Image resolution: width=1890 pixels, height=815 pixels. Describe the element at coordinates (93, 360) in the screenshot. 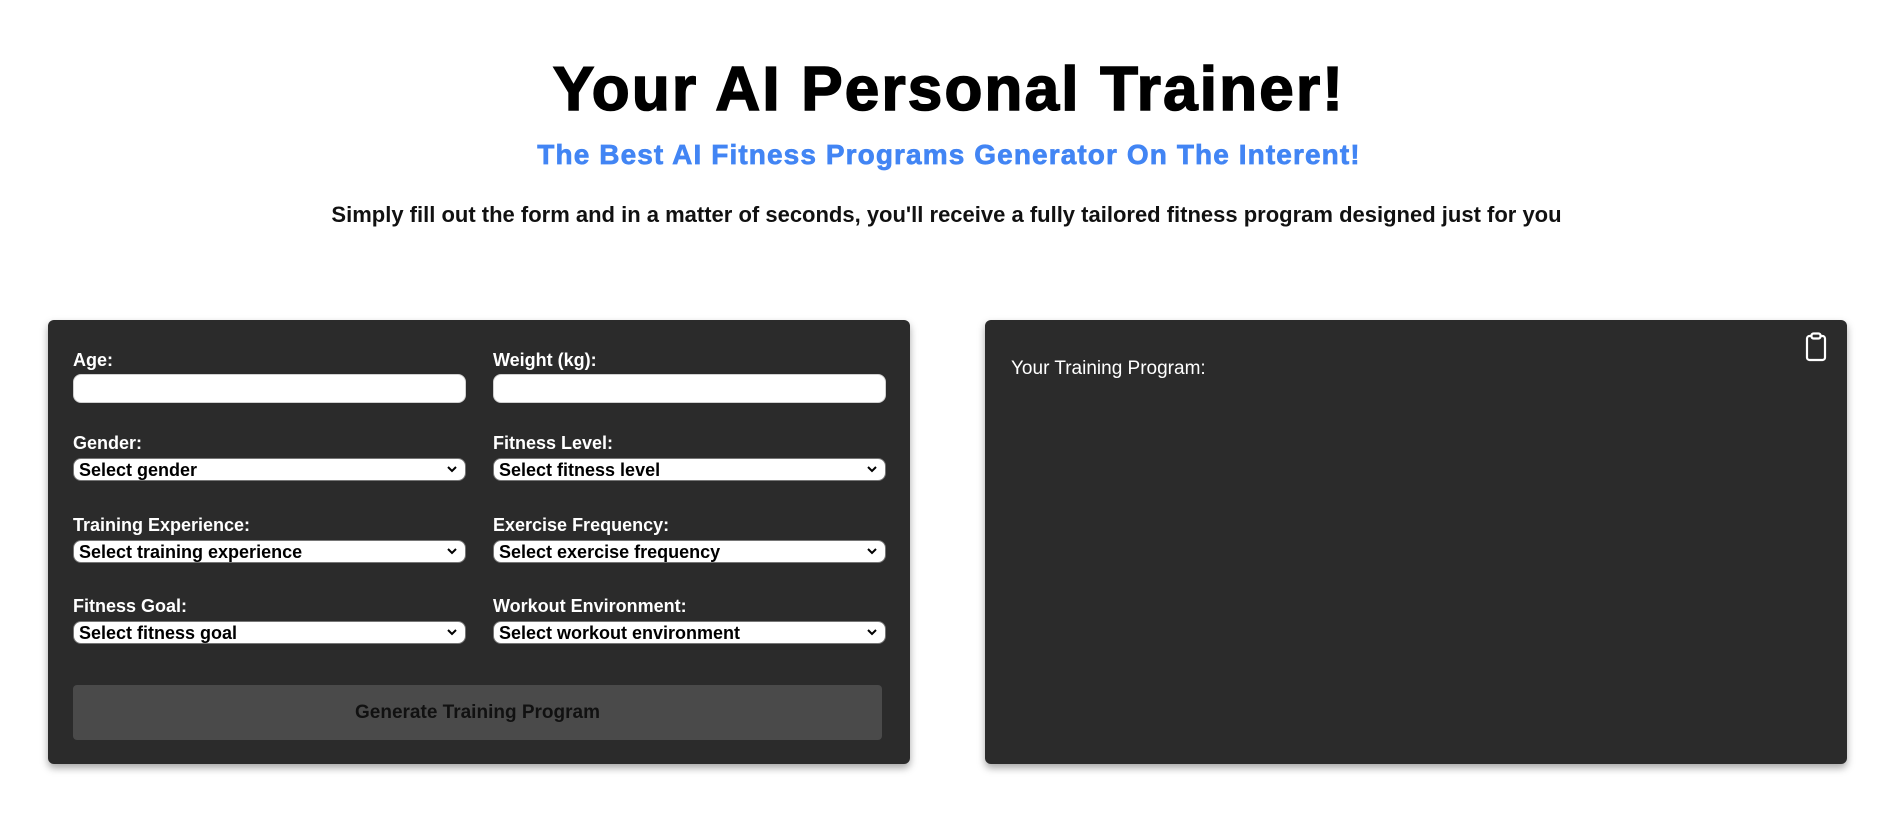

I see `age-label: Age:` at that location.